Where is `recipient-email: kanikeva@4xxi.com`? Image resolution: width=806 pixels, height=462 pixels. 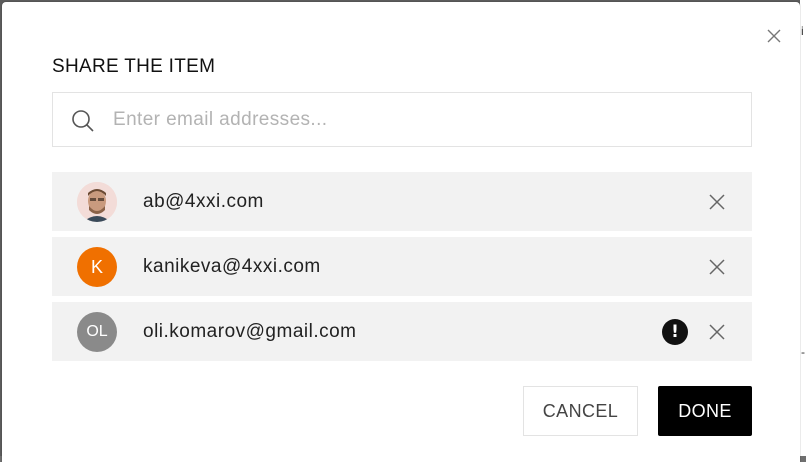 recipient-email: kanikeva@4xxi.com is located at coordinates (232, 266).